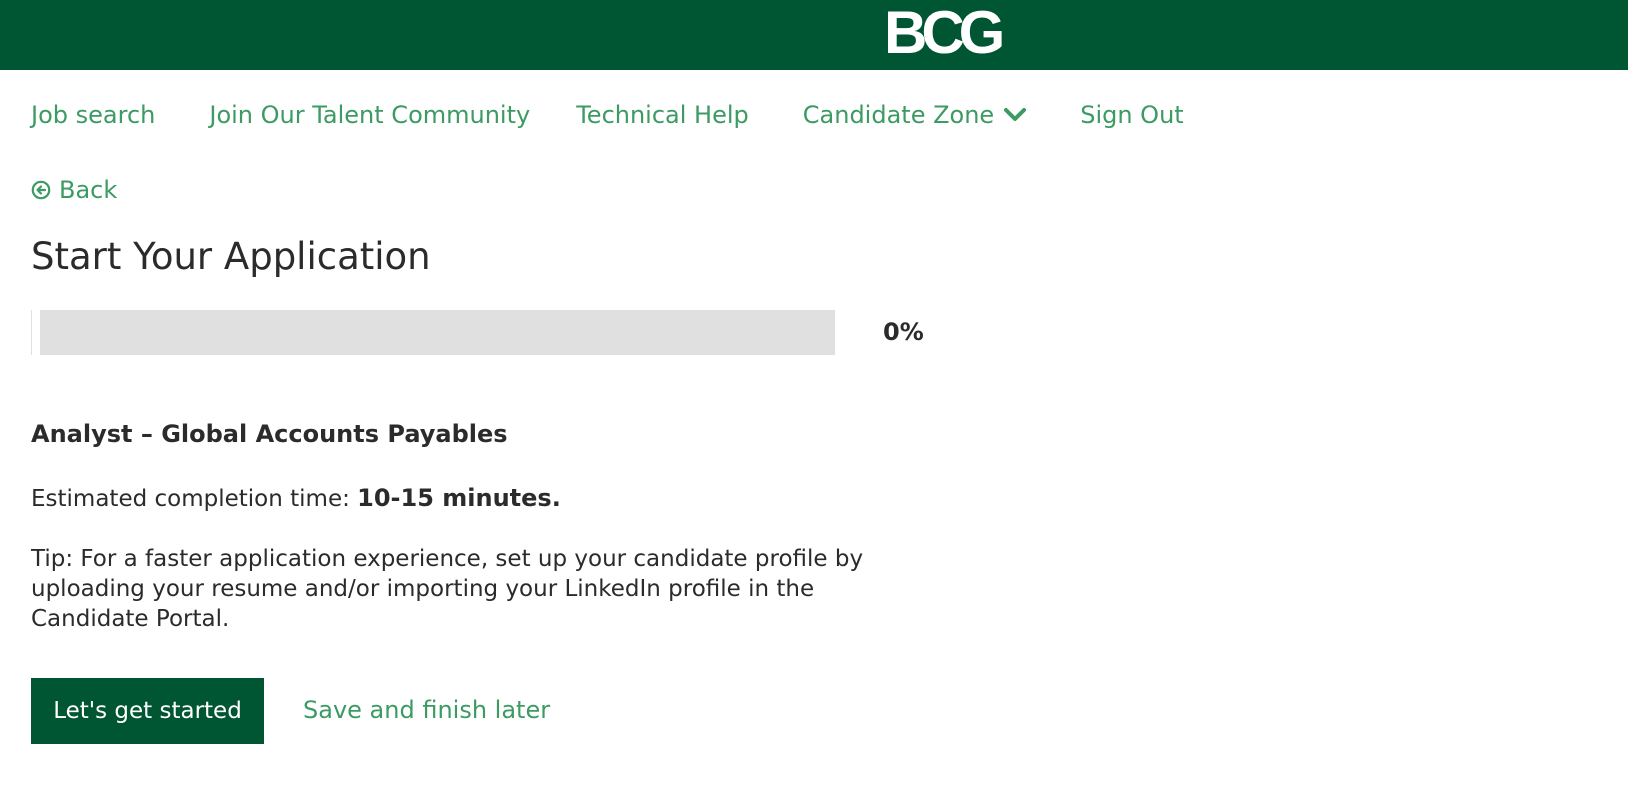  I want to click on progress-bar-start-edge, so click(35, 332).